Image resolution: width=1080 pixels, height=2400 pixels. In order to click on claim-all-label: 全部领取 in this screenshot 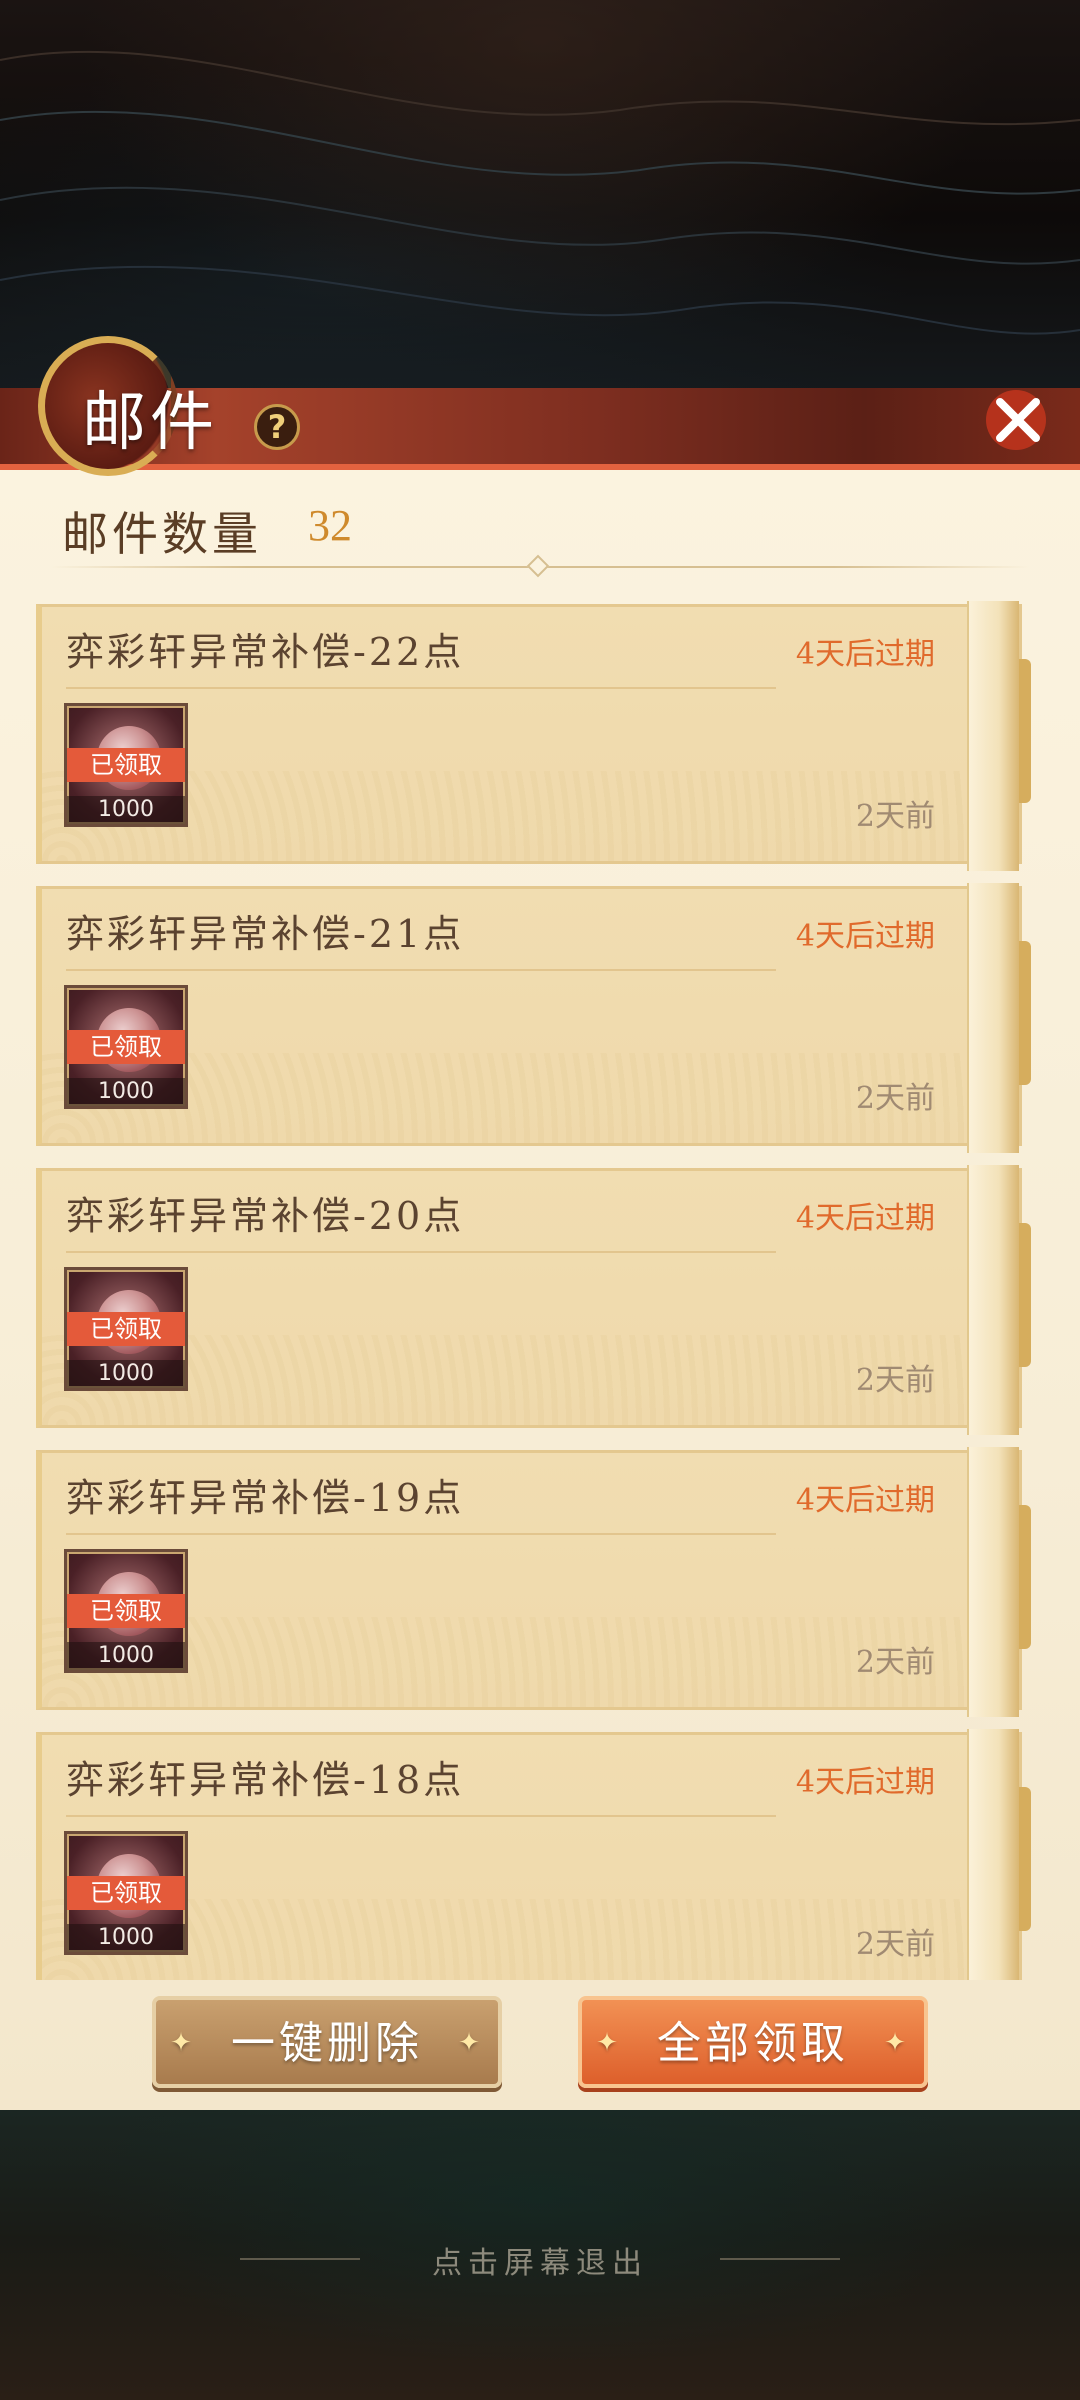, I will do `click(753, 2043)`.